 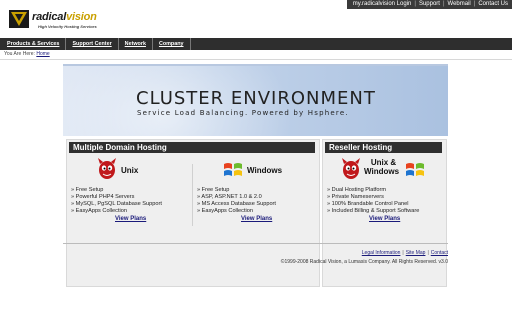 What do you see at coordinates (382, 167) in the screenshot?
I see `unix-windows-label: Unix & Windows` at bounding box center [382, 167].